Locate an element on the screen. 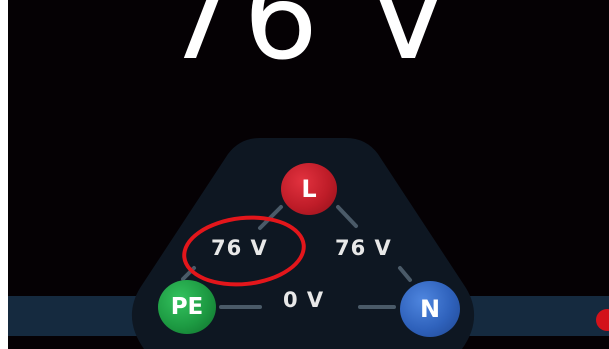 This screenshot has width=609, height=349. voltage-l-n: 76 V is located at coordinates (363, 248).